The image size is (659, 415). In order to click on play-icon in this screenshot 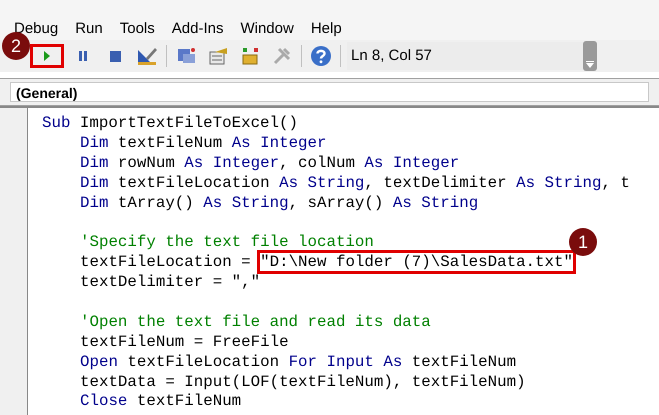, I will do `click(47, 56)`.